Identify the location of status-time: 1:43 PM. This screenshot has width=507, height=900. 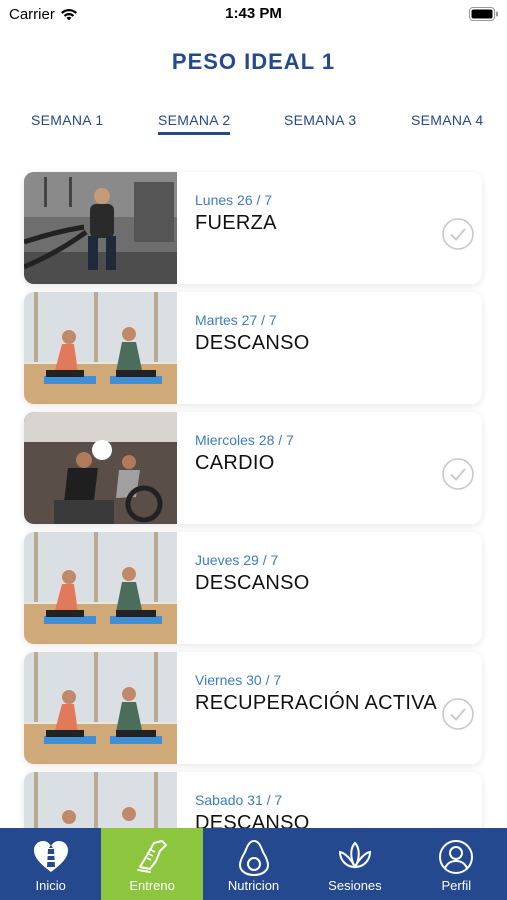
(253, 13).